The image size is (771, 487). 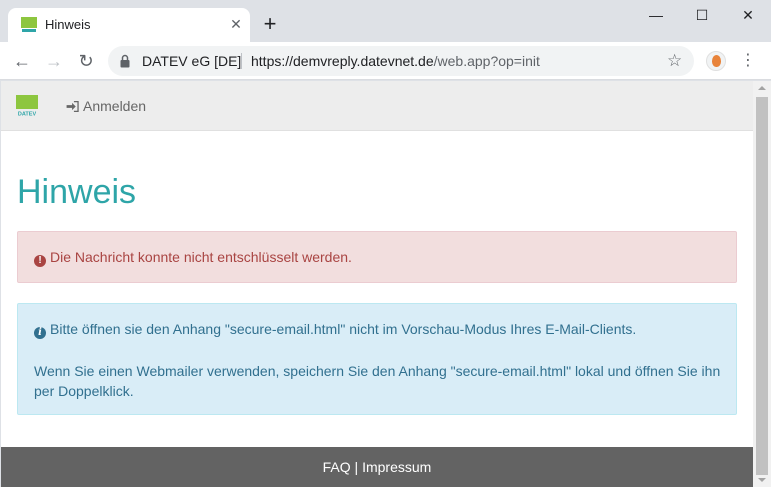 I want to click on info-circle-icon: i, so click(x=40, y=333).